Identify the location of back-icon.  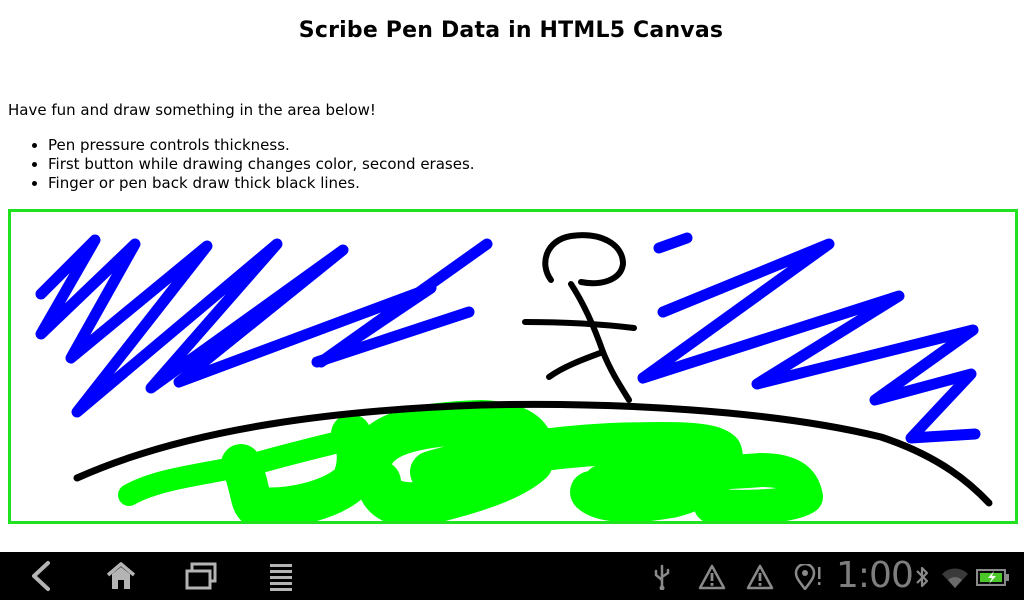
(41, 576).